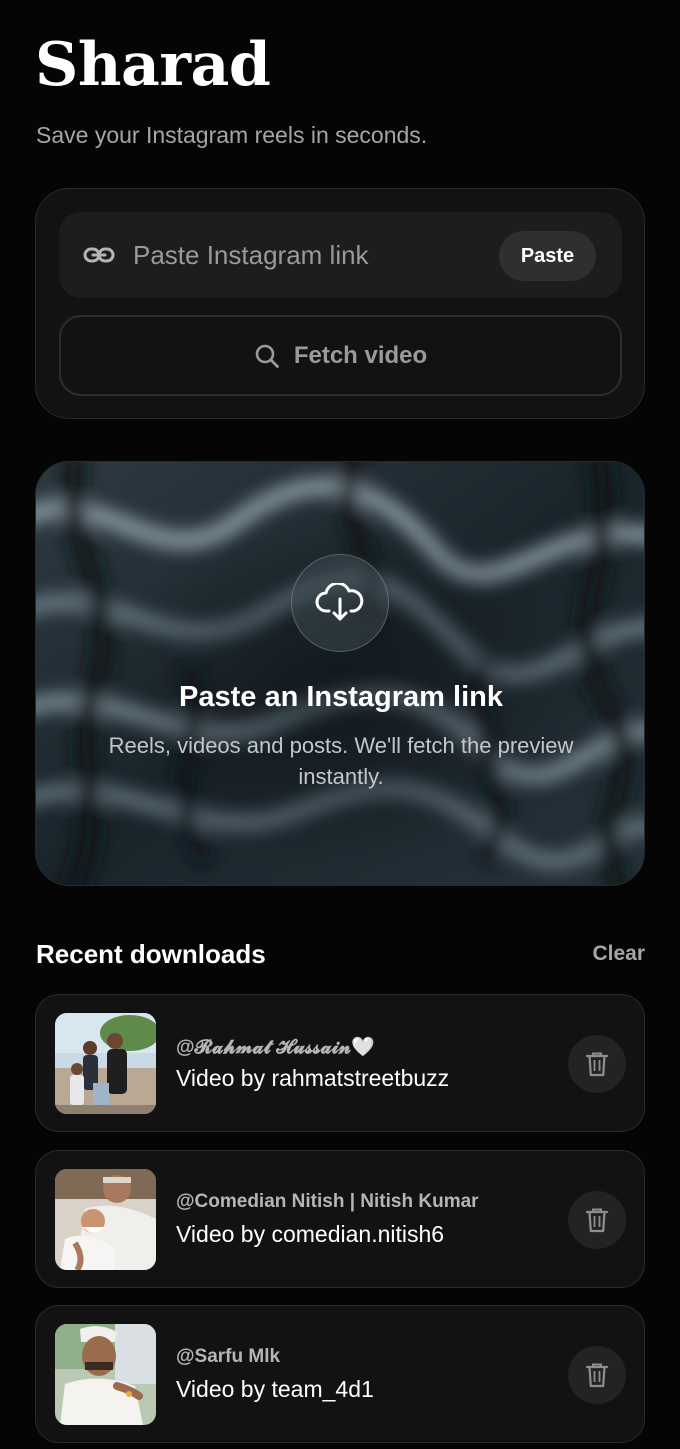 The height and width of the screenshot is (1449, 680). Describe the element at coordinates (313, 255) in the screenshot. I see `instagram-link-input` at that location.